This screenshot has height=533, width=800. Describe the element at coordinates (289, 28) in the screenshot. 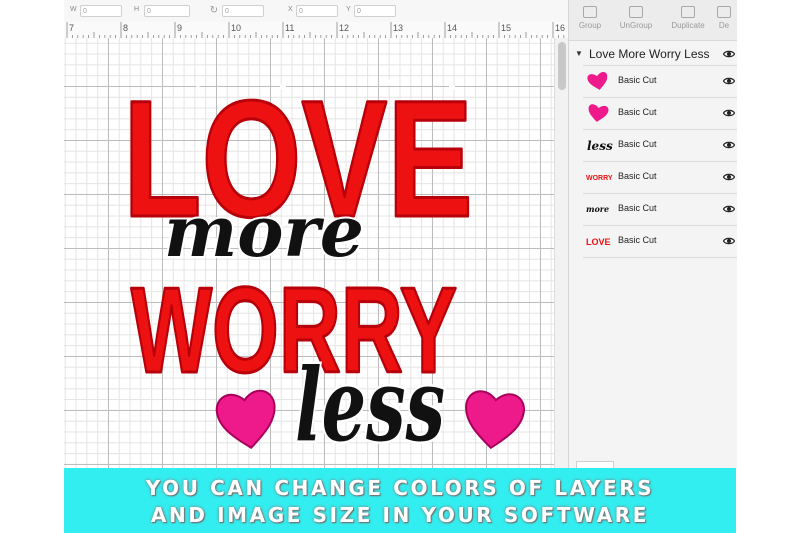

I see `ruler-tick-label: 11` at that location.